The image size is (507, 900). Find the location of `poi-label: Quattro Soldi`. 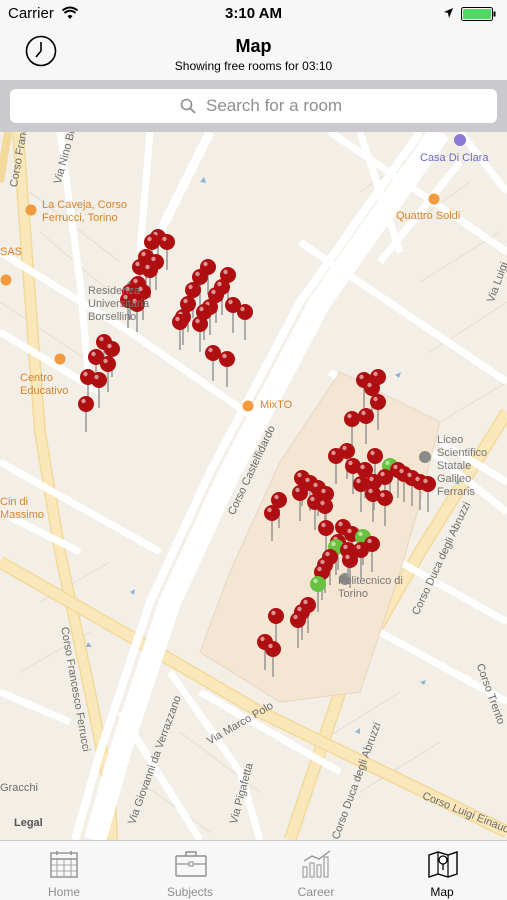

poi-label: Quattro Soldi is located at coordinates (428, 216).